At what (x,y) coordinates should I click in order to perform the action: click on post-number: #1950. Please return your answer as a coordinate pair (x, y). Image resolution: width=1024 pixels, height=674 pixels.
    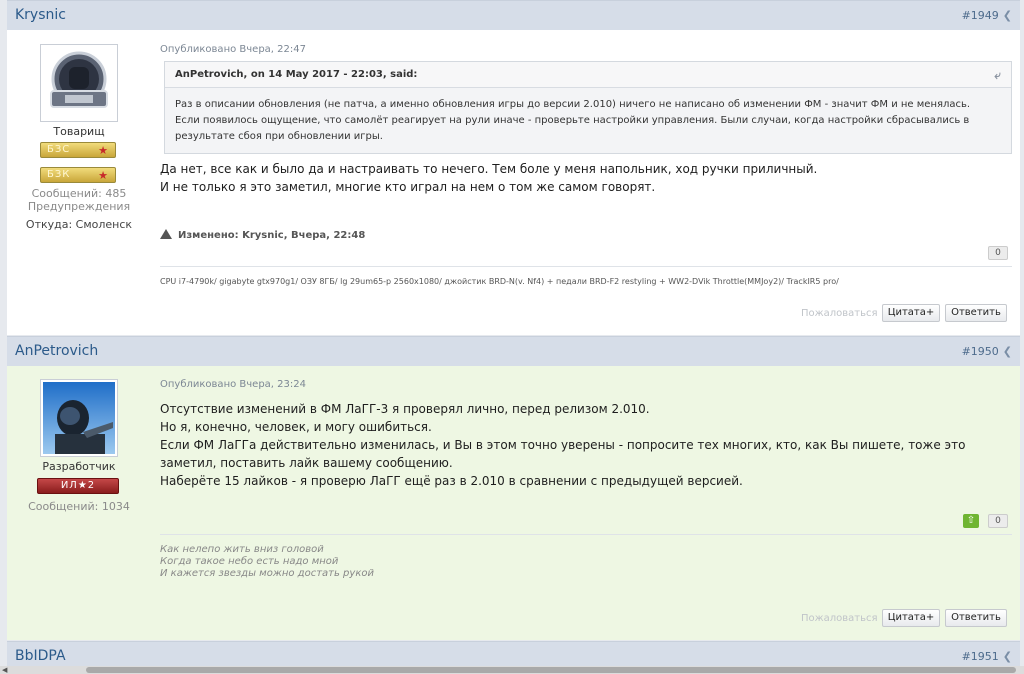
    Looking at the image, I should click on (980, 351).